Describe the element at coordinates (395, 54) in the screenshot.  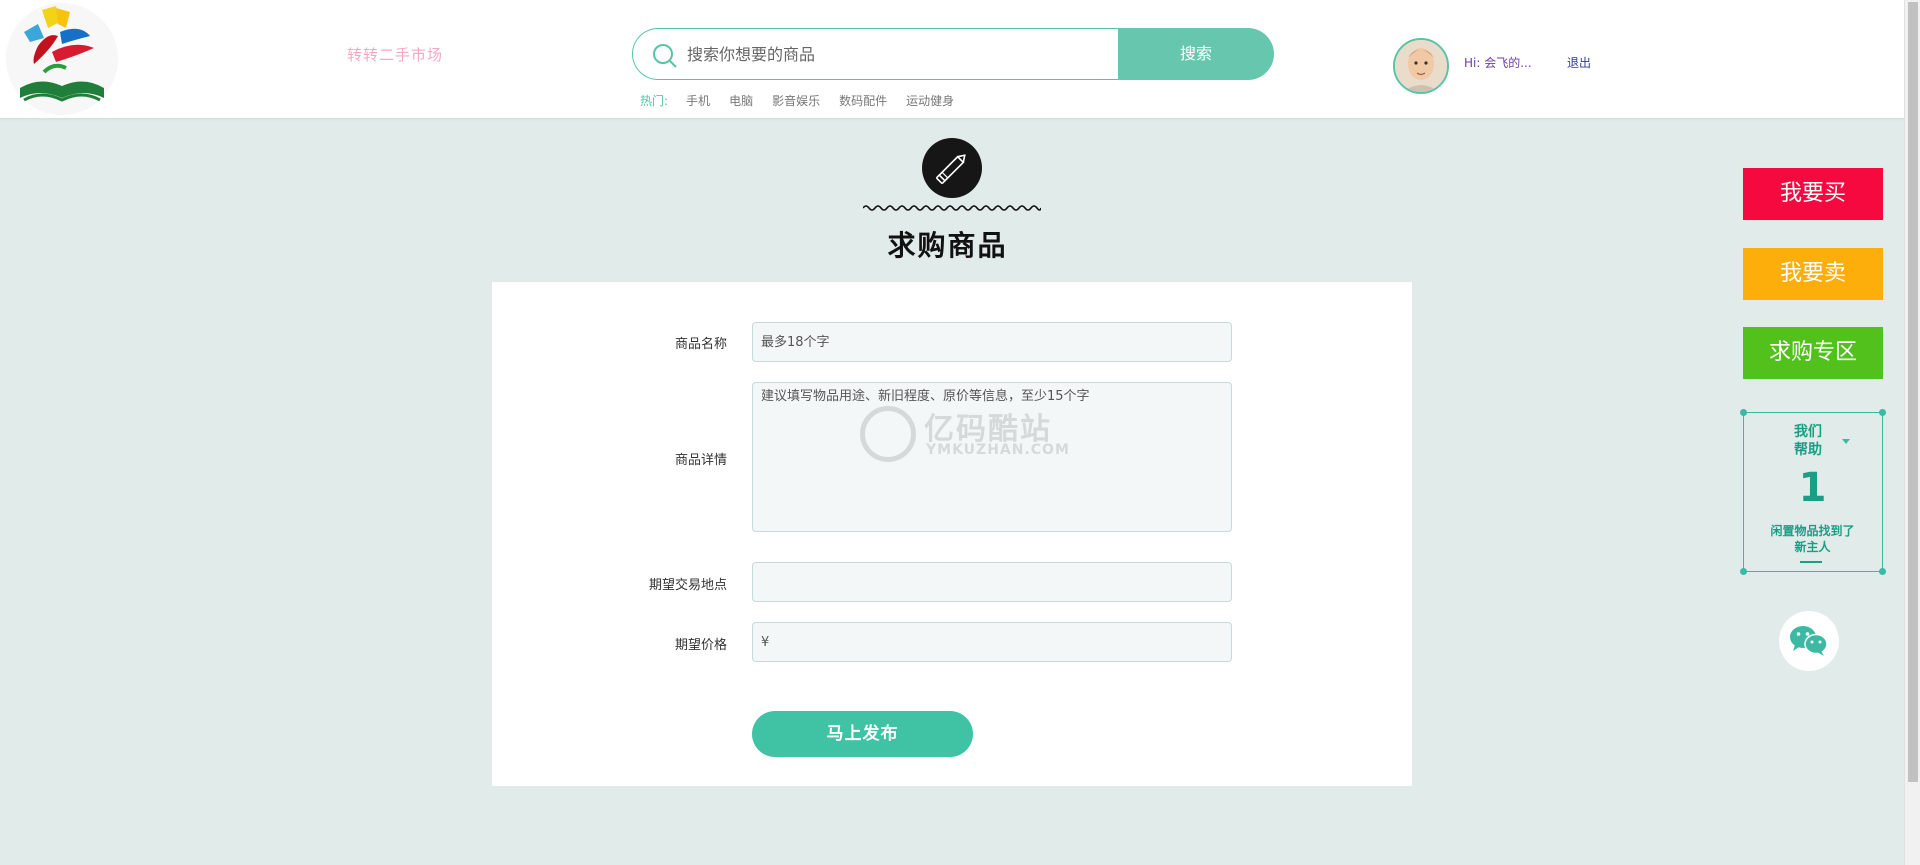
I see `site-title: 转转二手市场` at that location.